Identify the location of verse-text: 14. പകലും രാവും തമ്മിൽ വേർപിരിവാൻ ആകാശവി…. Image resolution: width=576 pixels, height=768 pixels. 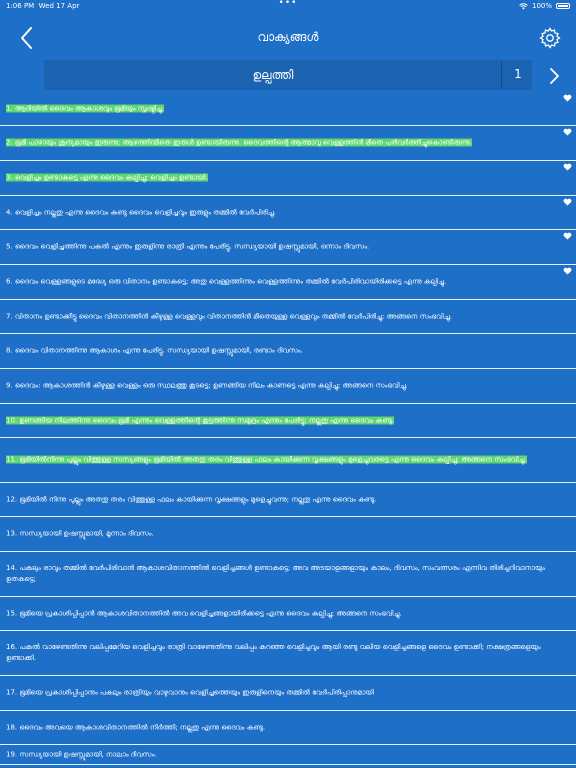
(282, 574).